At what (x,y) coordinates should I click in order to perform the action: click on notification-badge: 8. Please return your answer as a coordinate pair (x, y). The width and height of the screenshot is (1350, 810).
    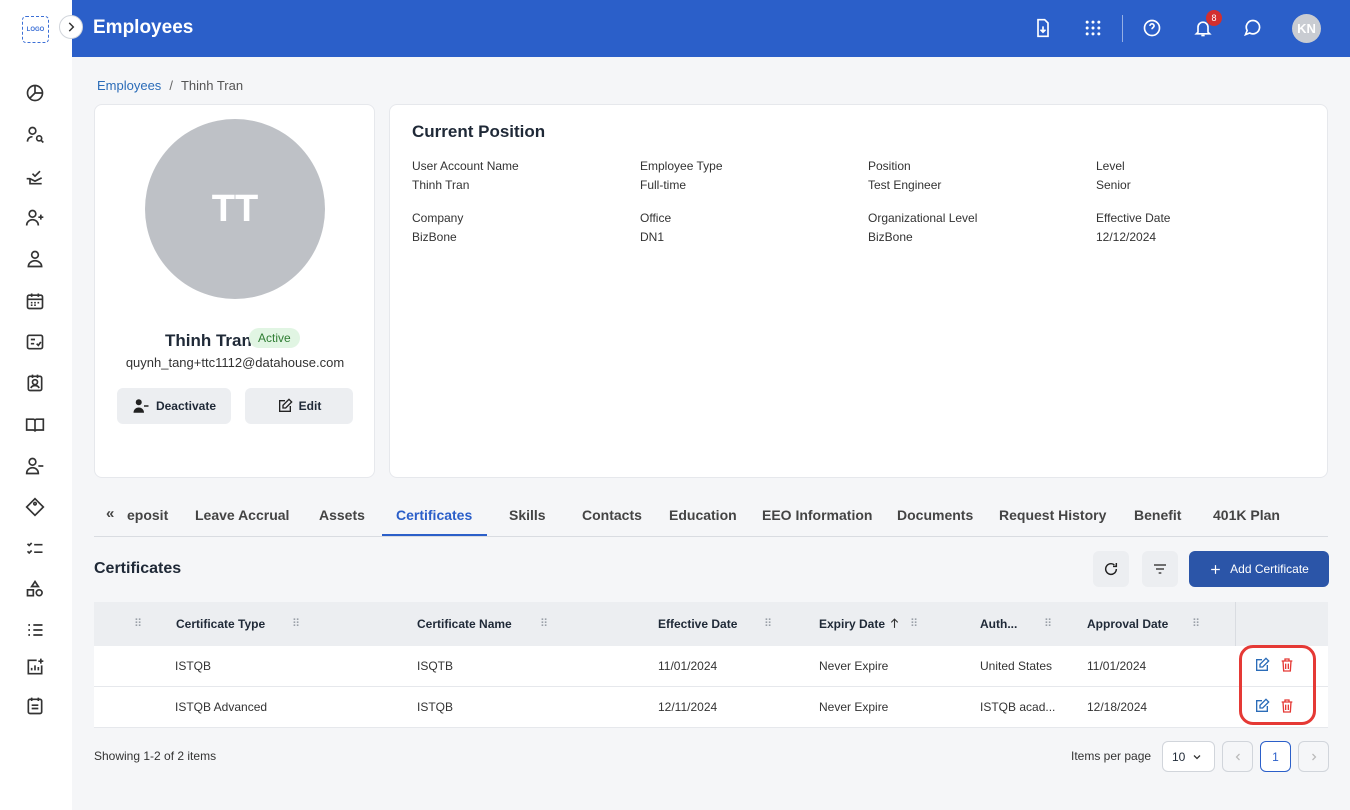
    Looking at the image, I should click on (1214, 18).